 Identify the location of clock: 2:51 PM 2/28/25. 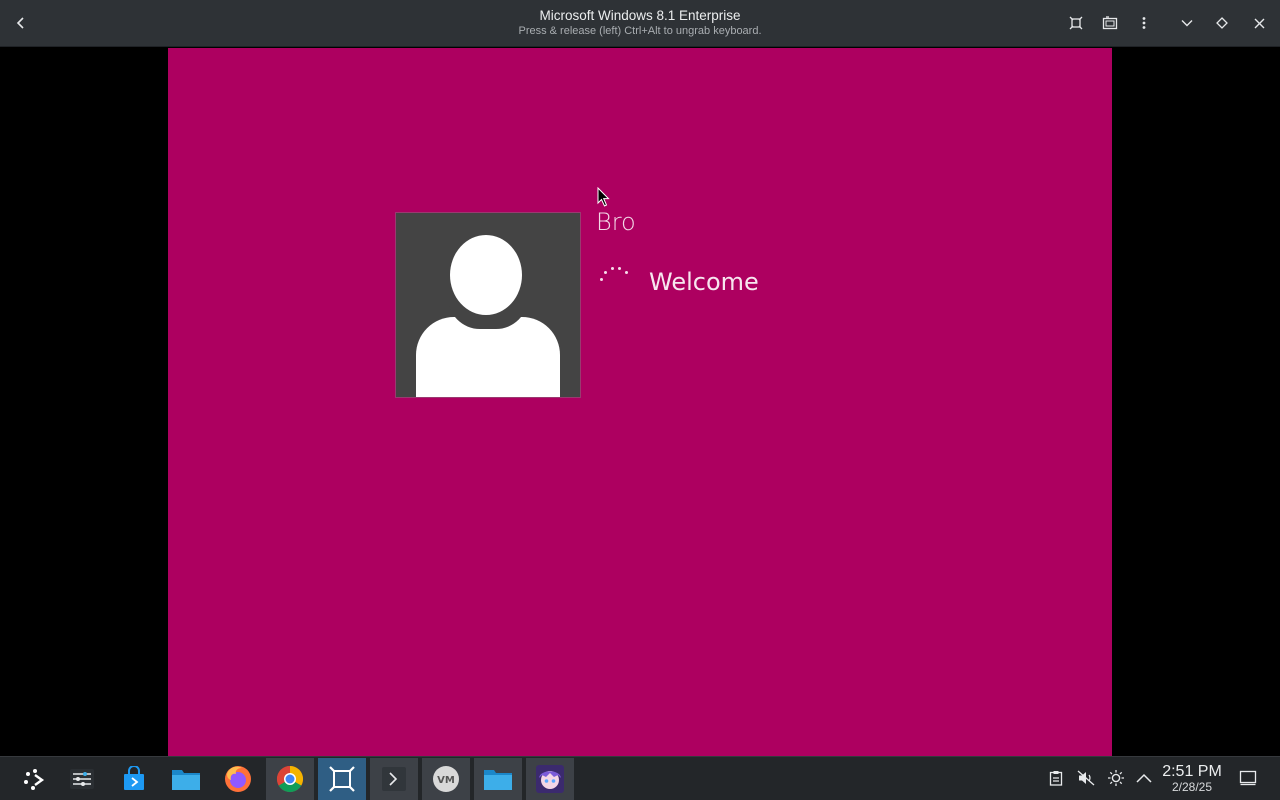
(1192, 779).